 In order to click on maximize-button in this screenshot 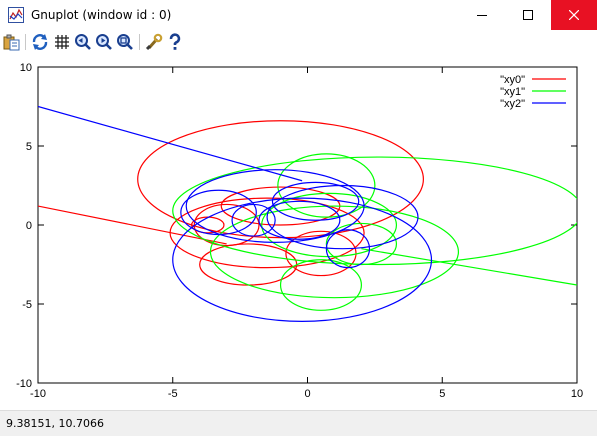, I will do `click(528, 15)`.